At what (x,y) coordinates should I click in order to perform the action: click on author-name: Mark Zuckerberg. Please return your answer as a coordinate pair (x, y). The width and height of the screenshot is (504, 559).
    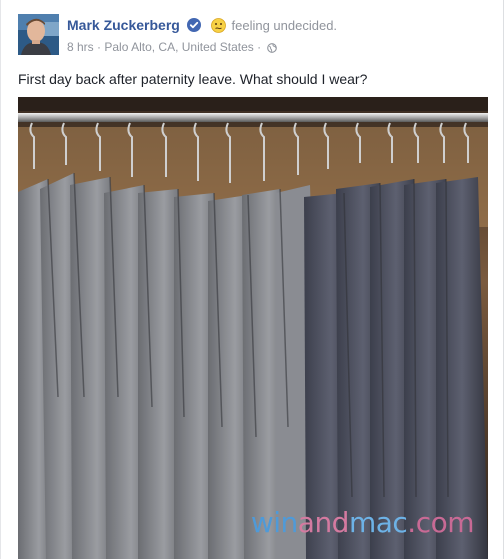
    Looking at the image, I should click on (123, 25).